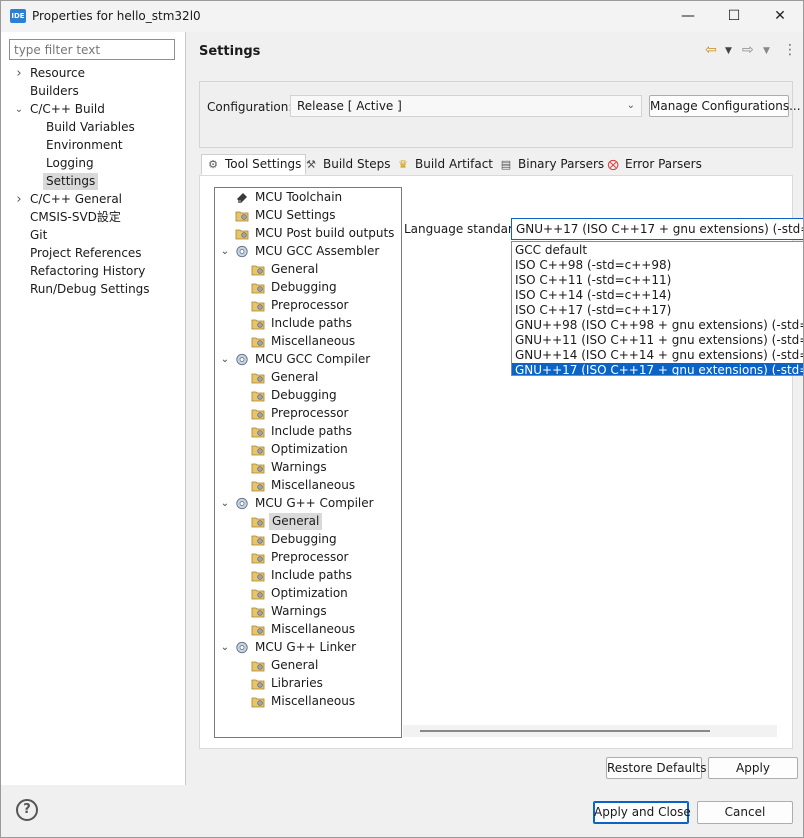 Image resolution: width=804 pixels, height=838 pixels. What do you see at coordinates (711, 50) in the screenshot?
I see `back-arrow-icon: ⇦` at bounding box center [711, 50].